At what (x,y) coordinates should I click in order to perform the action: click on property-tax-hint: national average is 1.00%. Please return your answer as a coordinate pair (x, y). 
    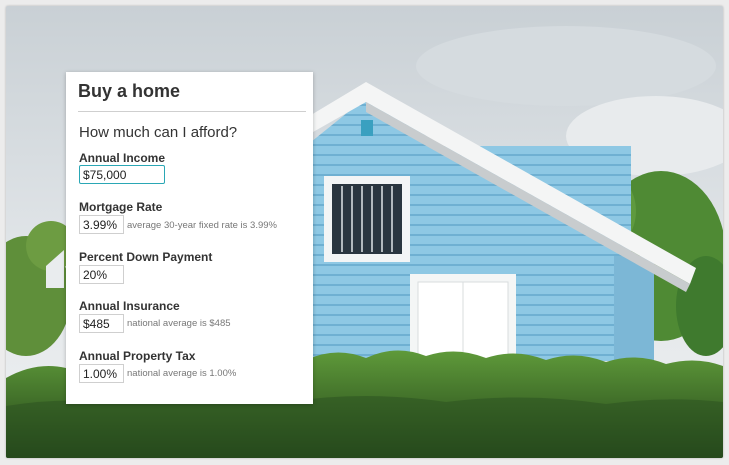
    Looking at the image, I should click on (182, 373).